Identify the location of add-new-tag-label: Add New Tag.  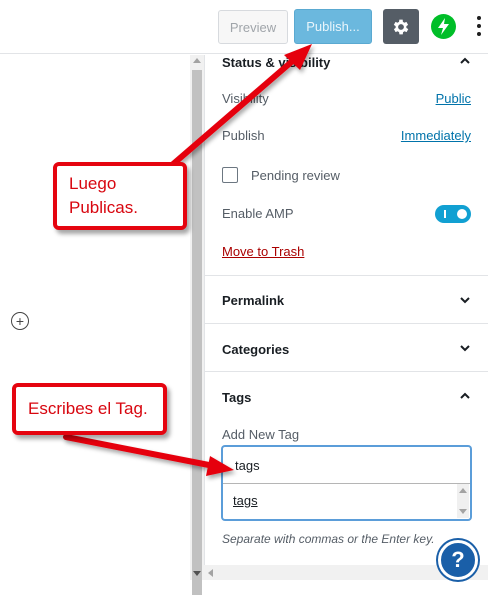
(261, 434).